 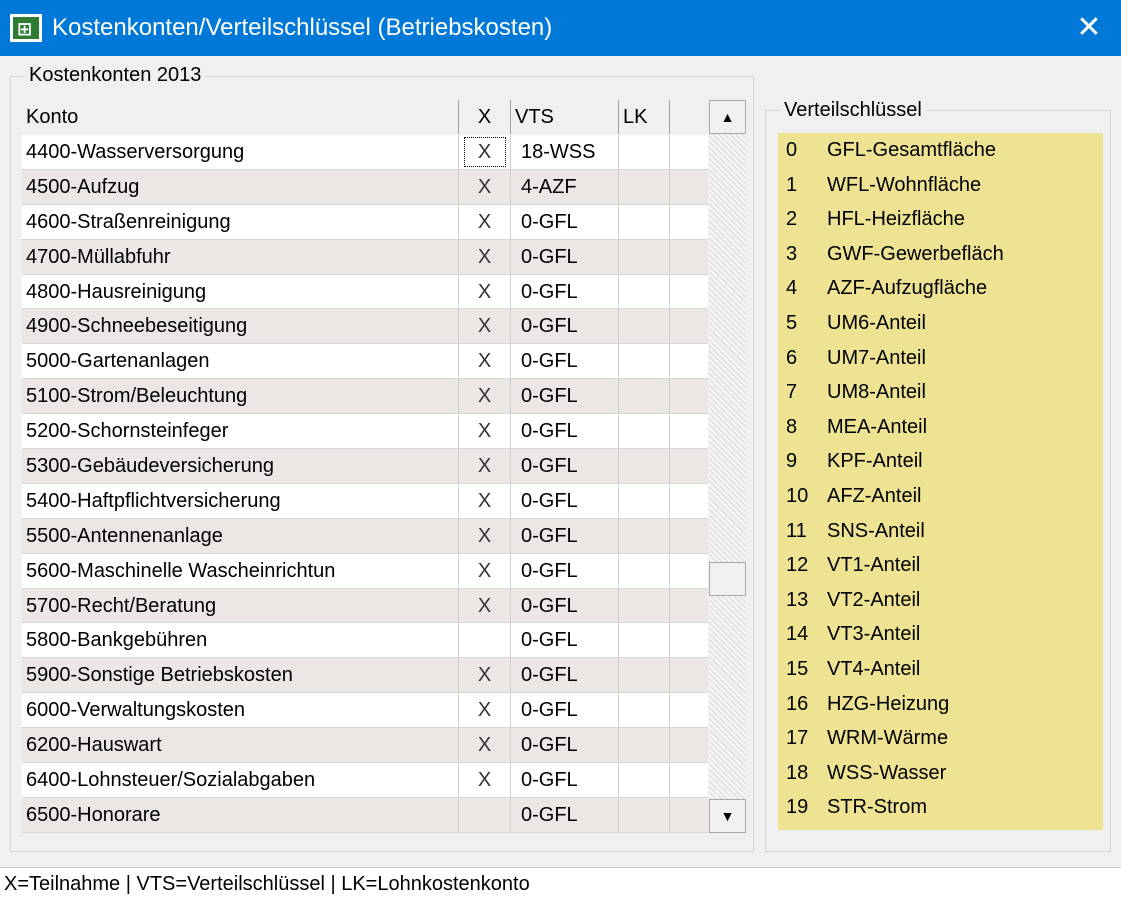 I want to click on participation-cell, so click(x=484, y=640).